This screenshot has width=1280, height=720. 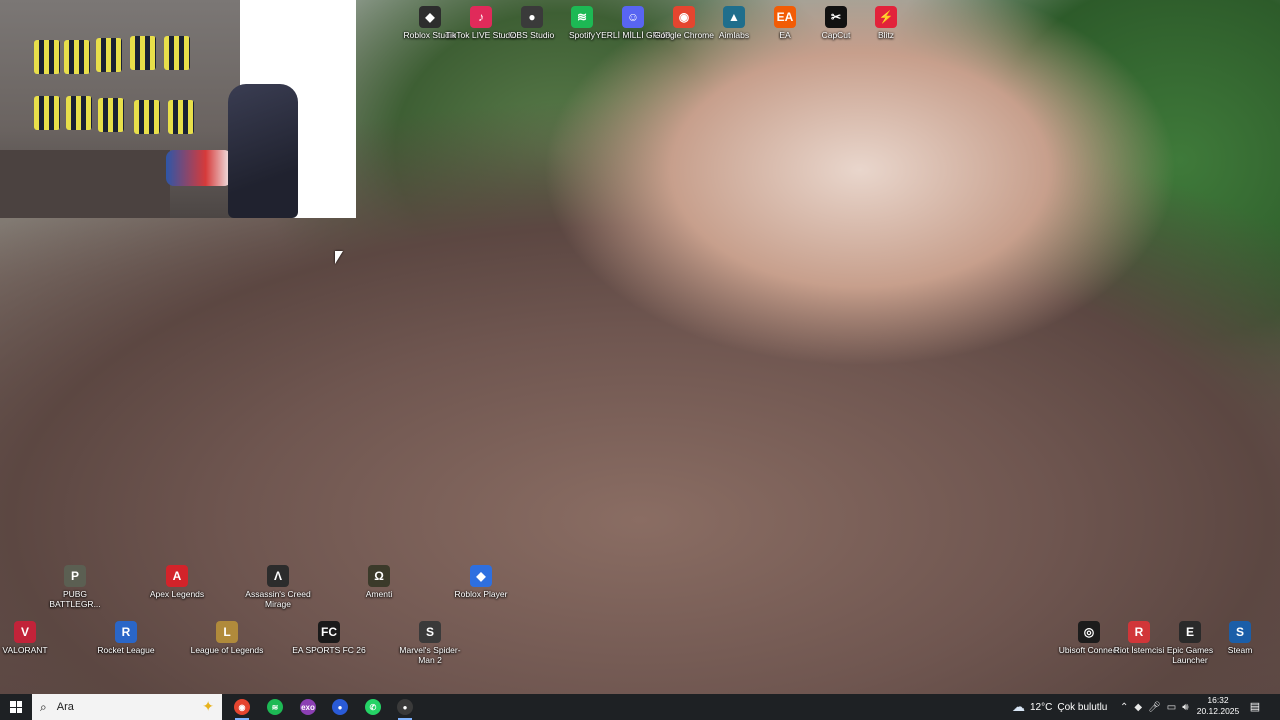 I want to click on taskbar-app-button: ≋, so click(x=275, y=707).